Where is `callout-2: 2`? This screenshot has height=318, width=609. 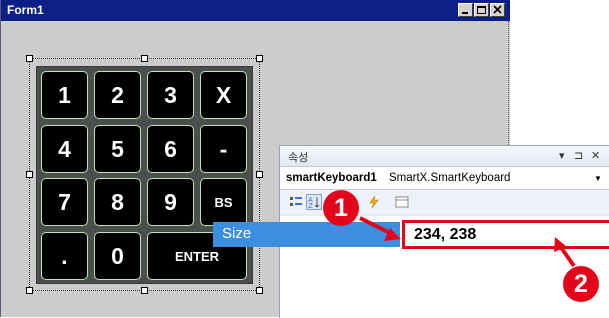
callout-2: 2 is located at coordinates (581, 284).